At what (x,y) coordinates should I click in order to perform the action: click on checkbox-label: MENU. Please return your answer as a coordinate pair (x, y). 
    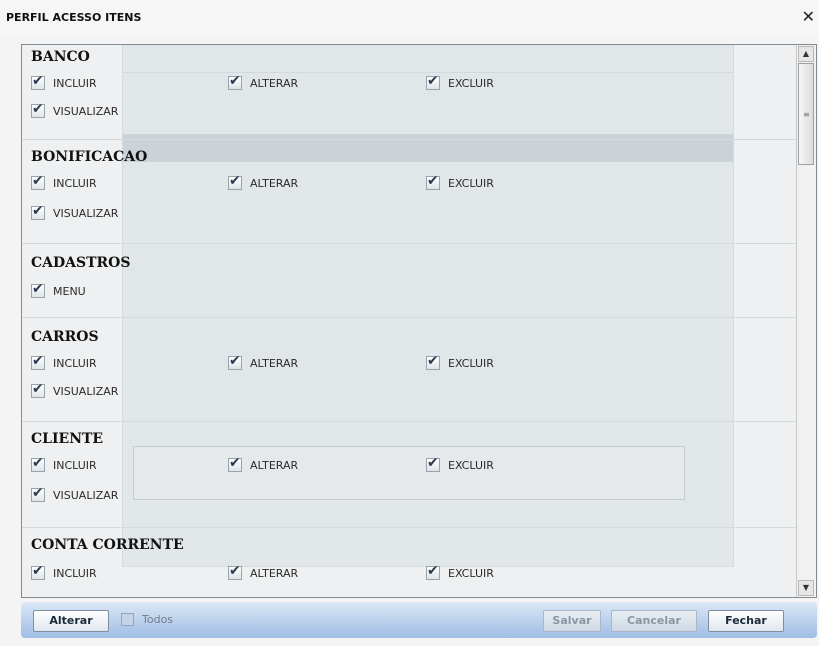
    Looking at the image, I should click on (69, 291).